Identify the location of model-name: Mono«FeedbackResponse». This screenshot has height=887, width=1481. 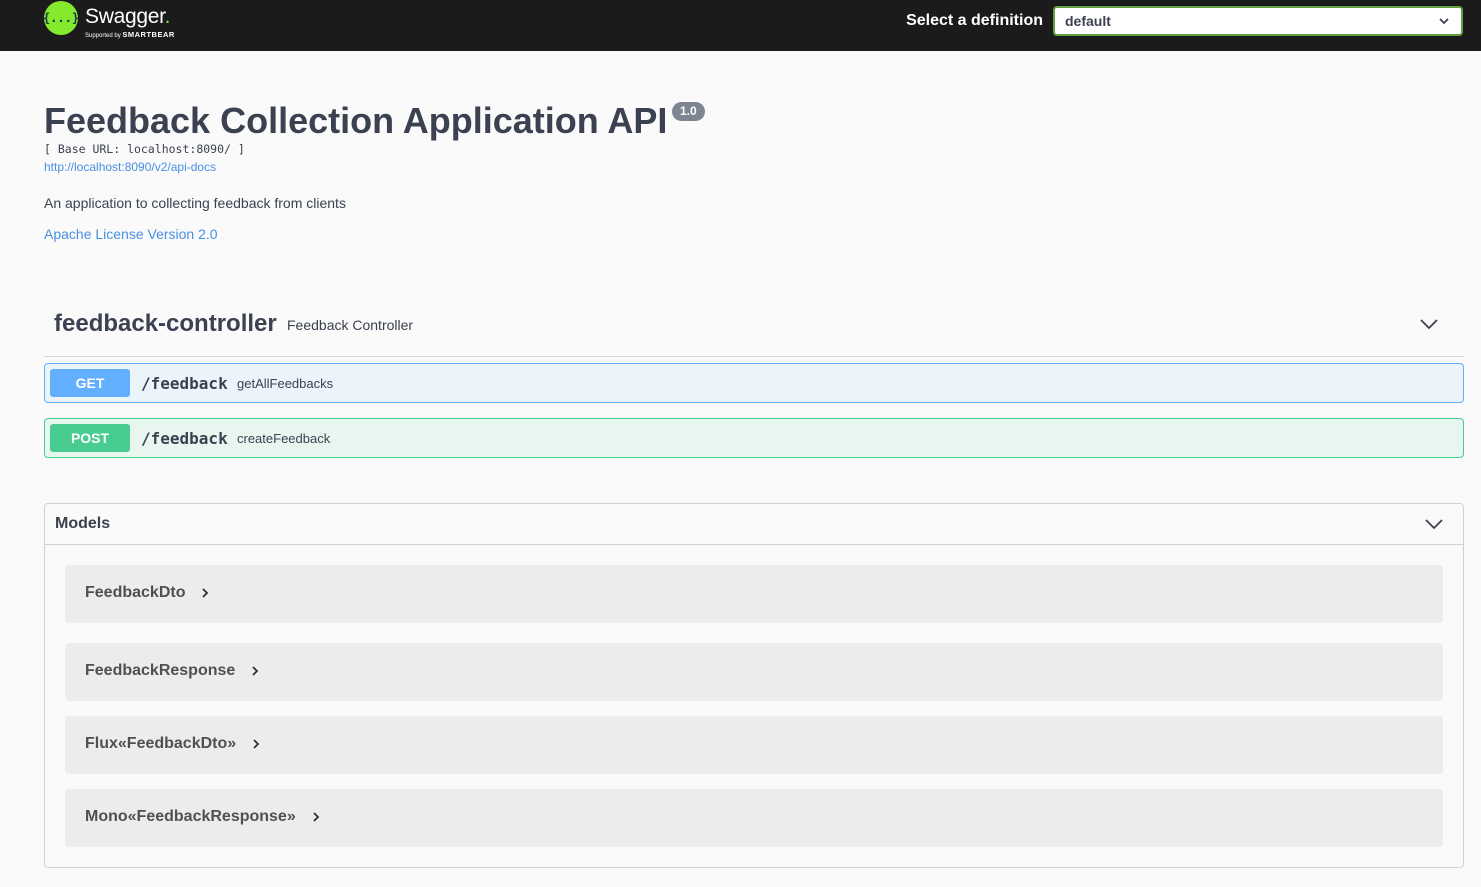
(190, 816).